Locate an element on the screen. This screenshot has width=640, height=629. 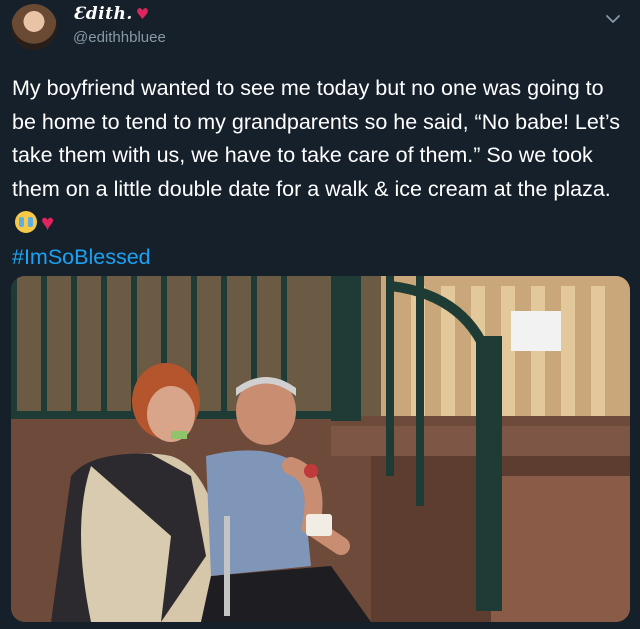
avatar is located at coordinates (34, 27).